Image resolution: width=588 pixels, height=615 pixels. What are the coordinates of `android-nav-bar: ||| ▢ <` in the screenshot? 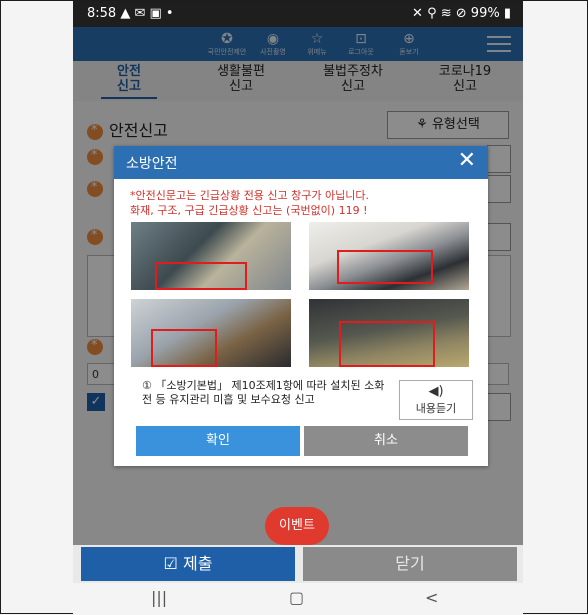 It's located at (298, 599).